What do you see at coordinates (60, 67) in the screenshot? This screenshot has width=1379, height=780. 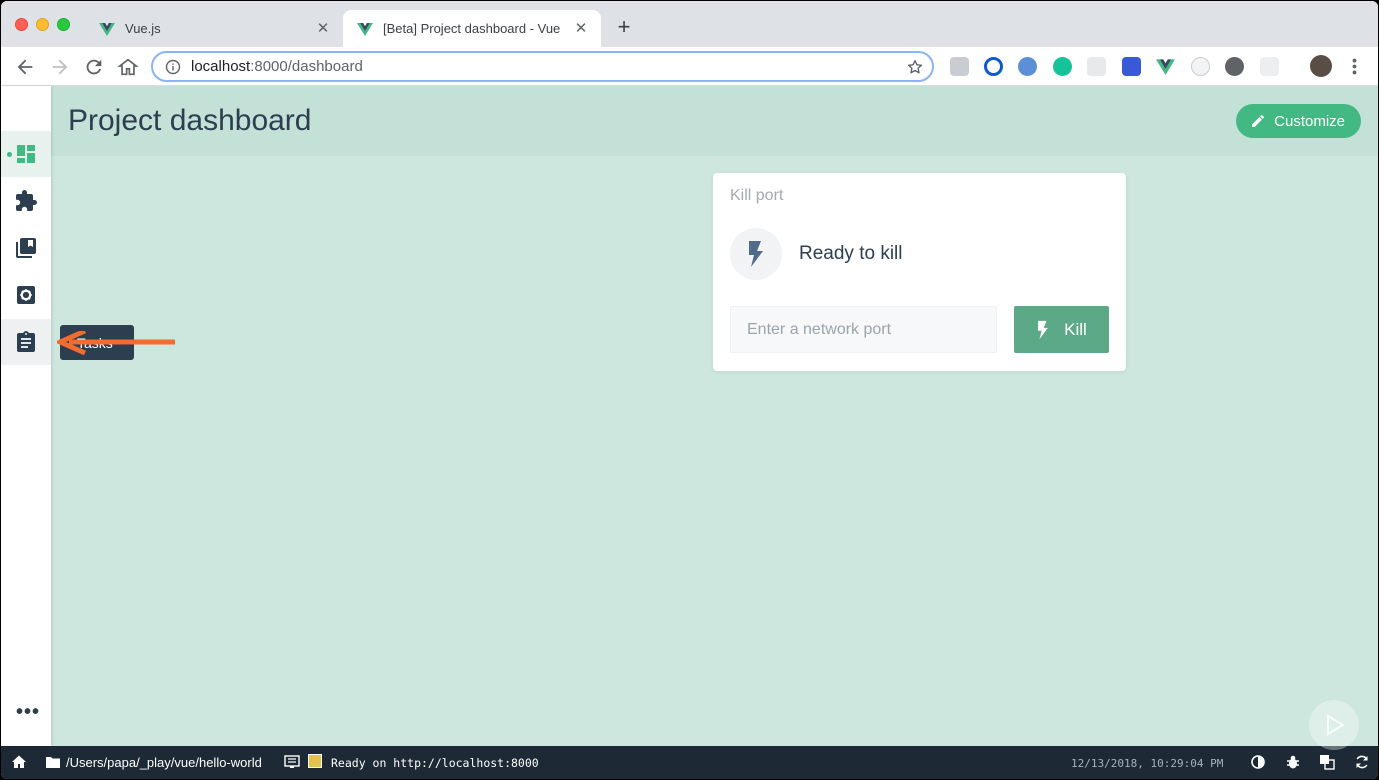 I see `forward-icon` at bounding box center [60, 67].